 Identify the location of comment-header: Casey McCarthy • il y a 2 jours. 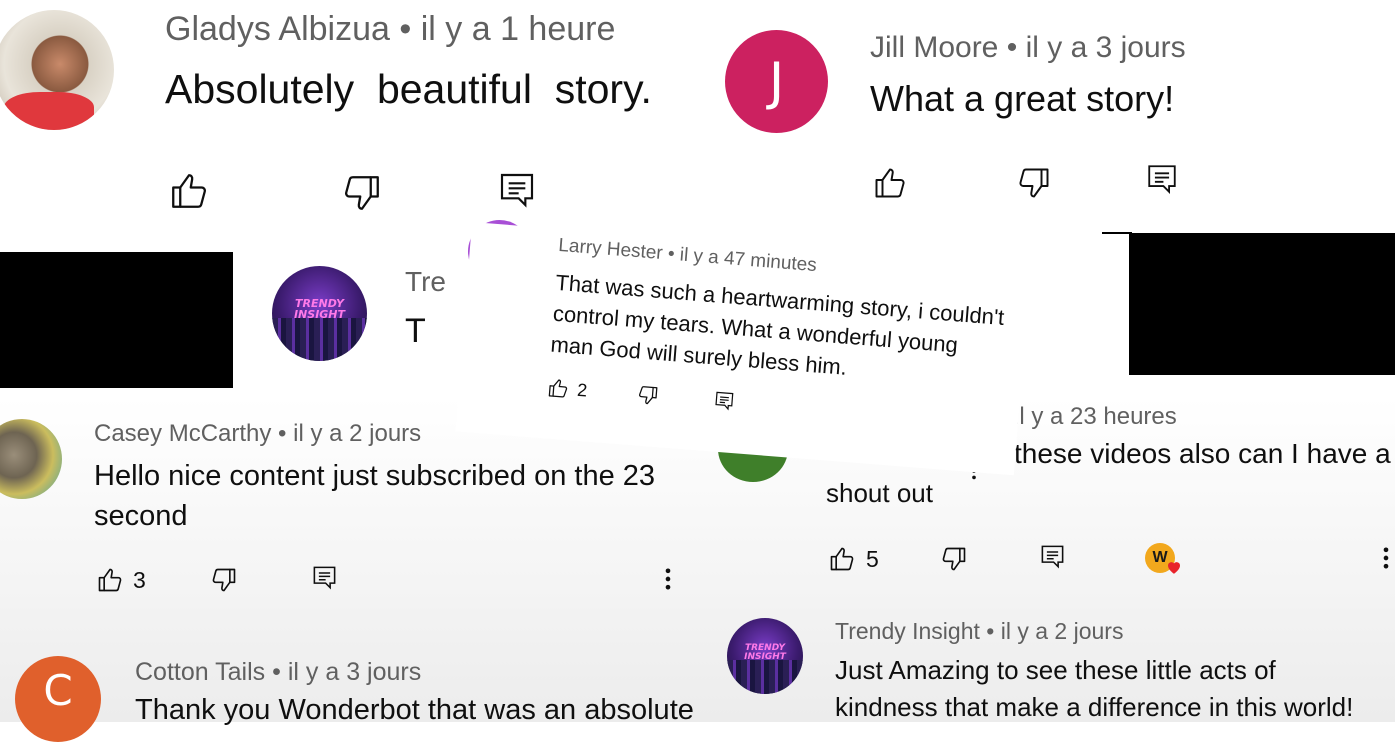
(257, 434).